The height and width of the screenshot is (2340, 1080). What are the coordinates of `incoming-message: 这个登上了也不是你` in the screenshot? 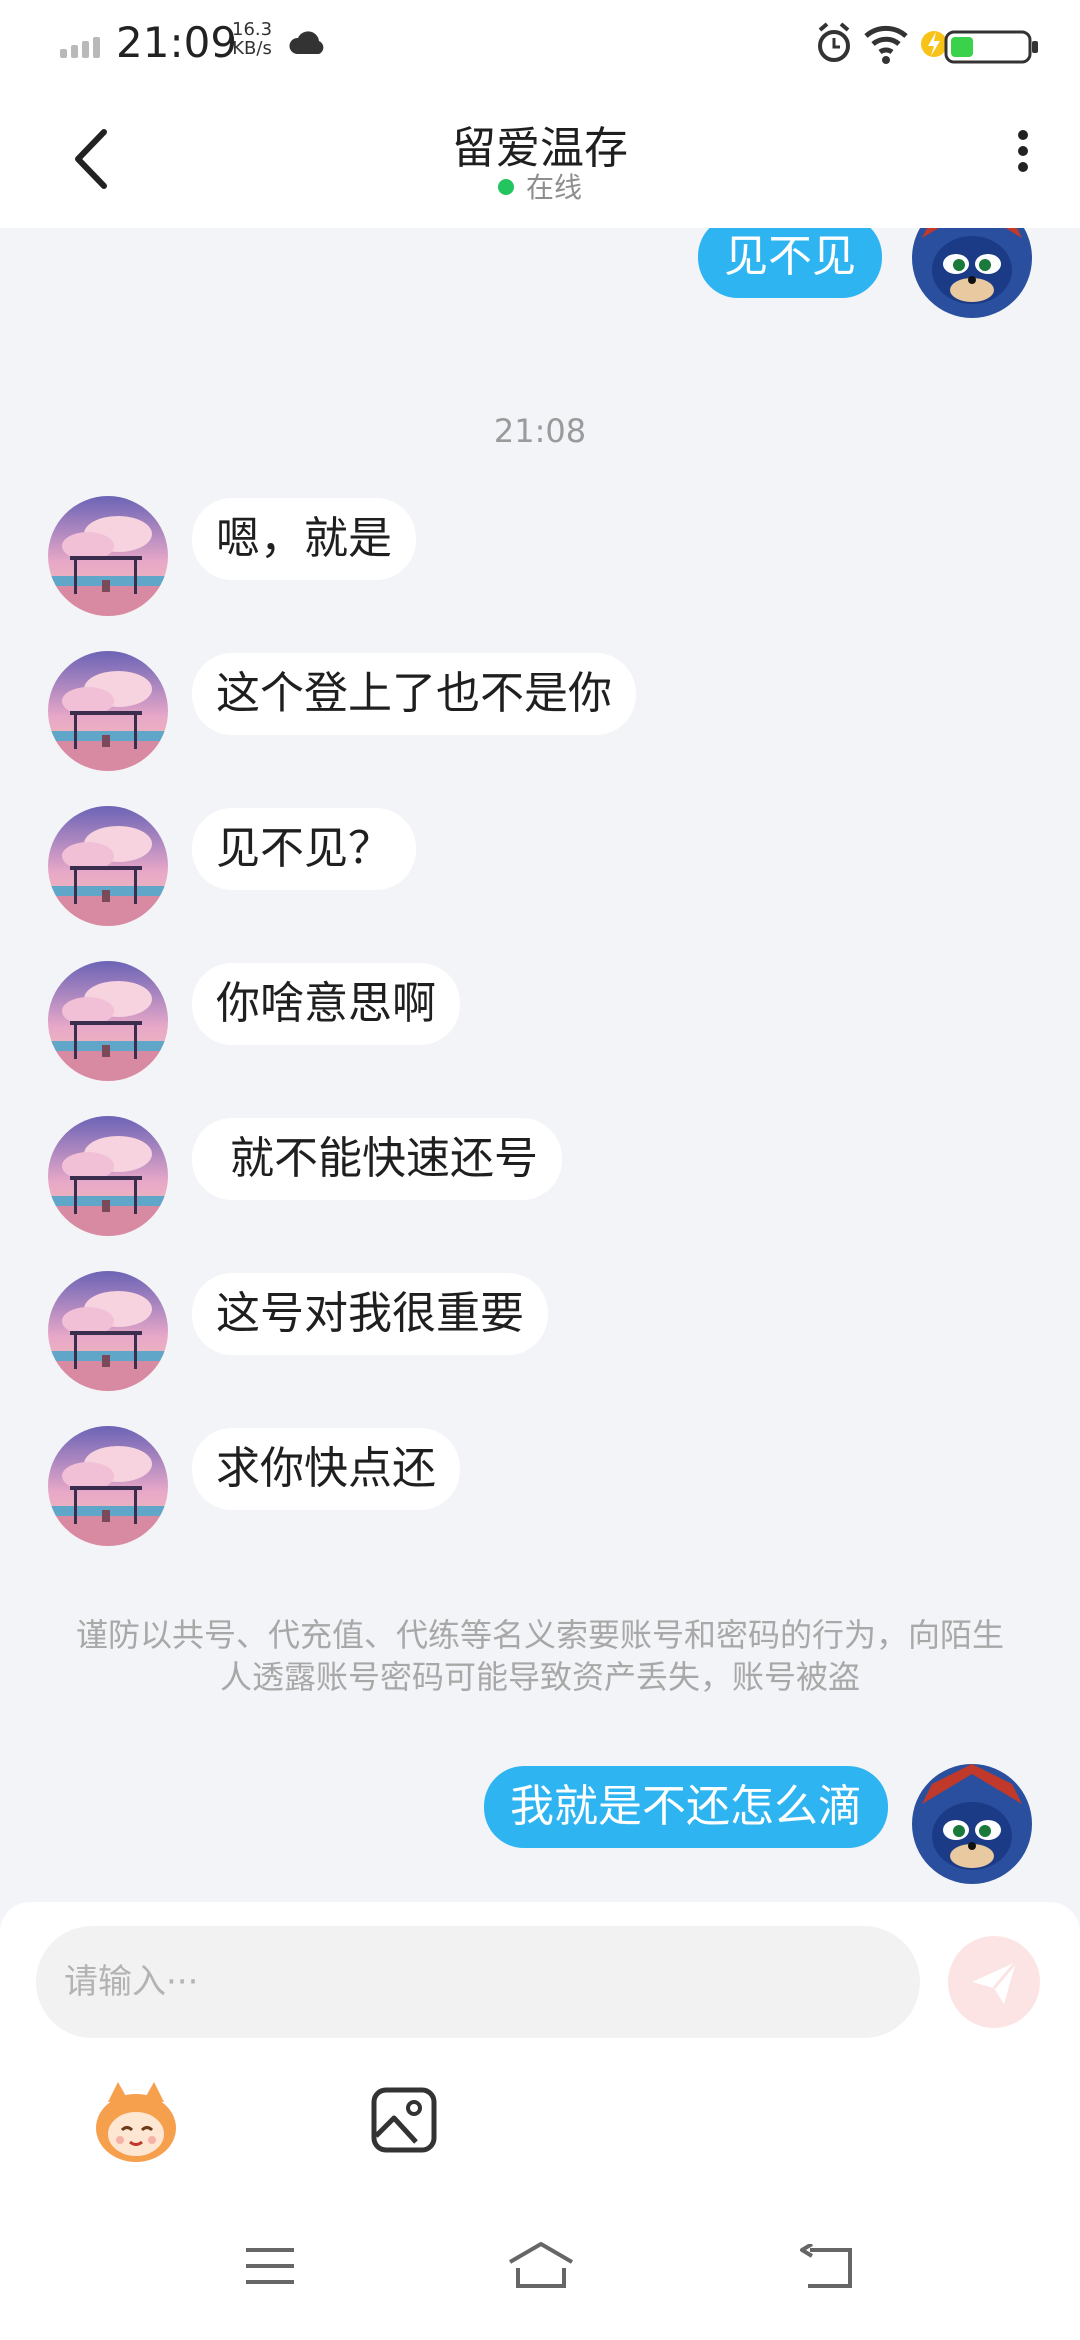 It's located at (414, 694).